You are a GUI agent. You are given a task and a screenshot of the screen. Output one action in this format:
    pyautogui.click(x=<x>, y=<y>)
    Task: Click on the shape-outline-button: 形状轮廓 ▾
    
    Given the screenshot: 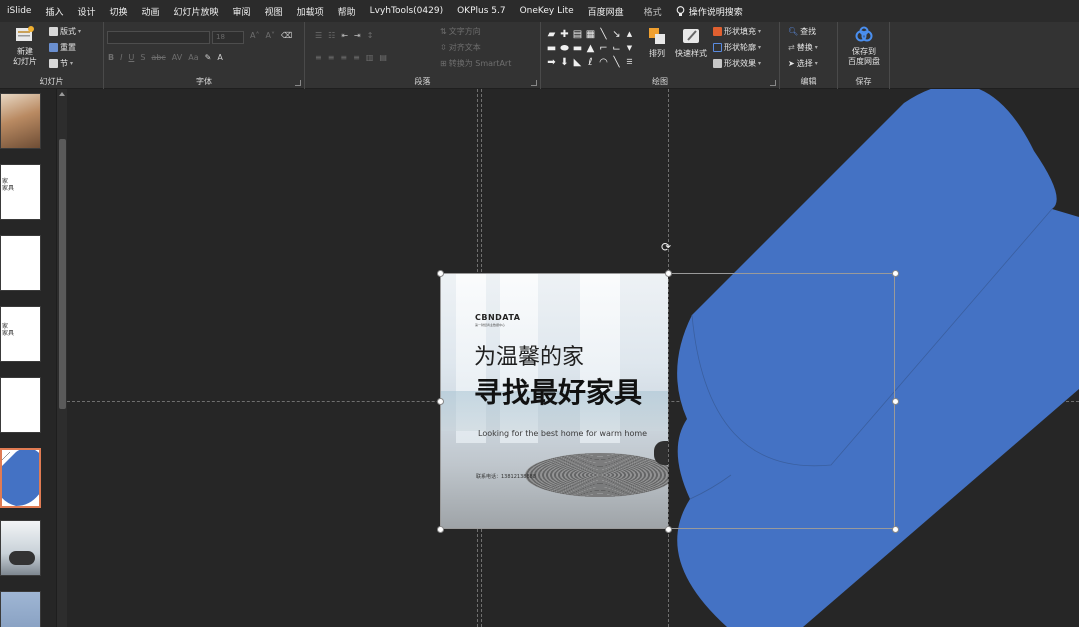 What is the action you would take?
    pyautogui.click(x=737, y=47)
    